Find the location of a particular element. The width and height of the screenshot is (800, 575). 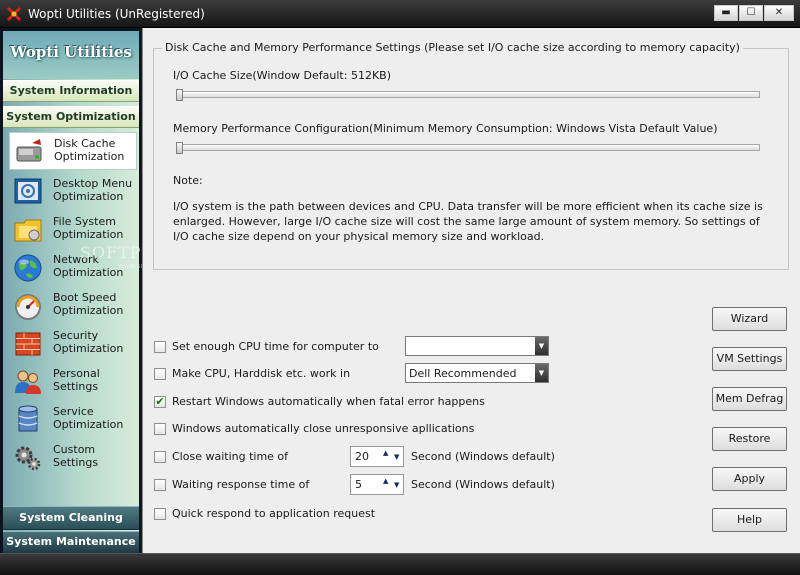

close-waiting-value: 20 is located at coordinates (362, 456).